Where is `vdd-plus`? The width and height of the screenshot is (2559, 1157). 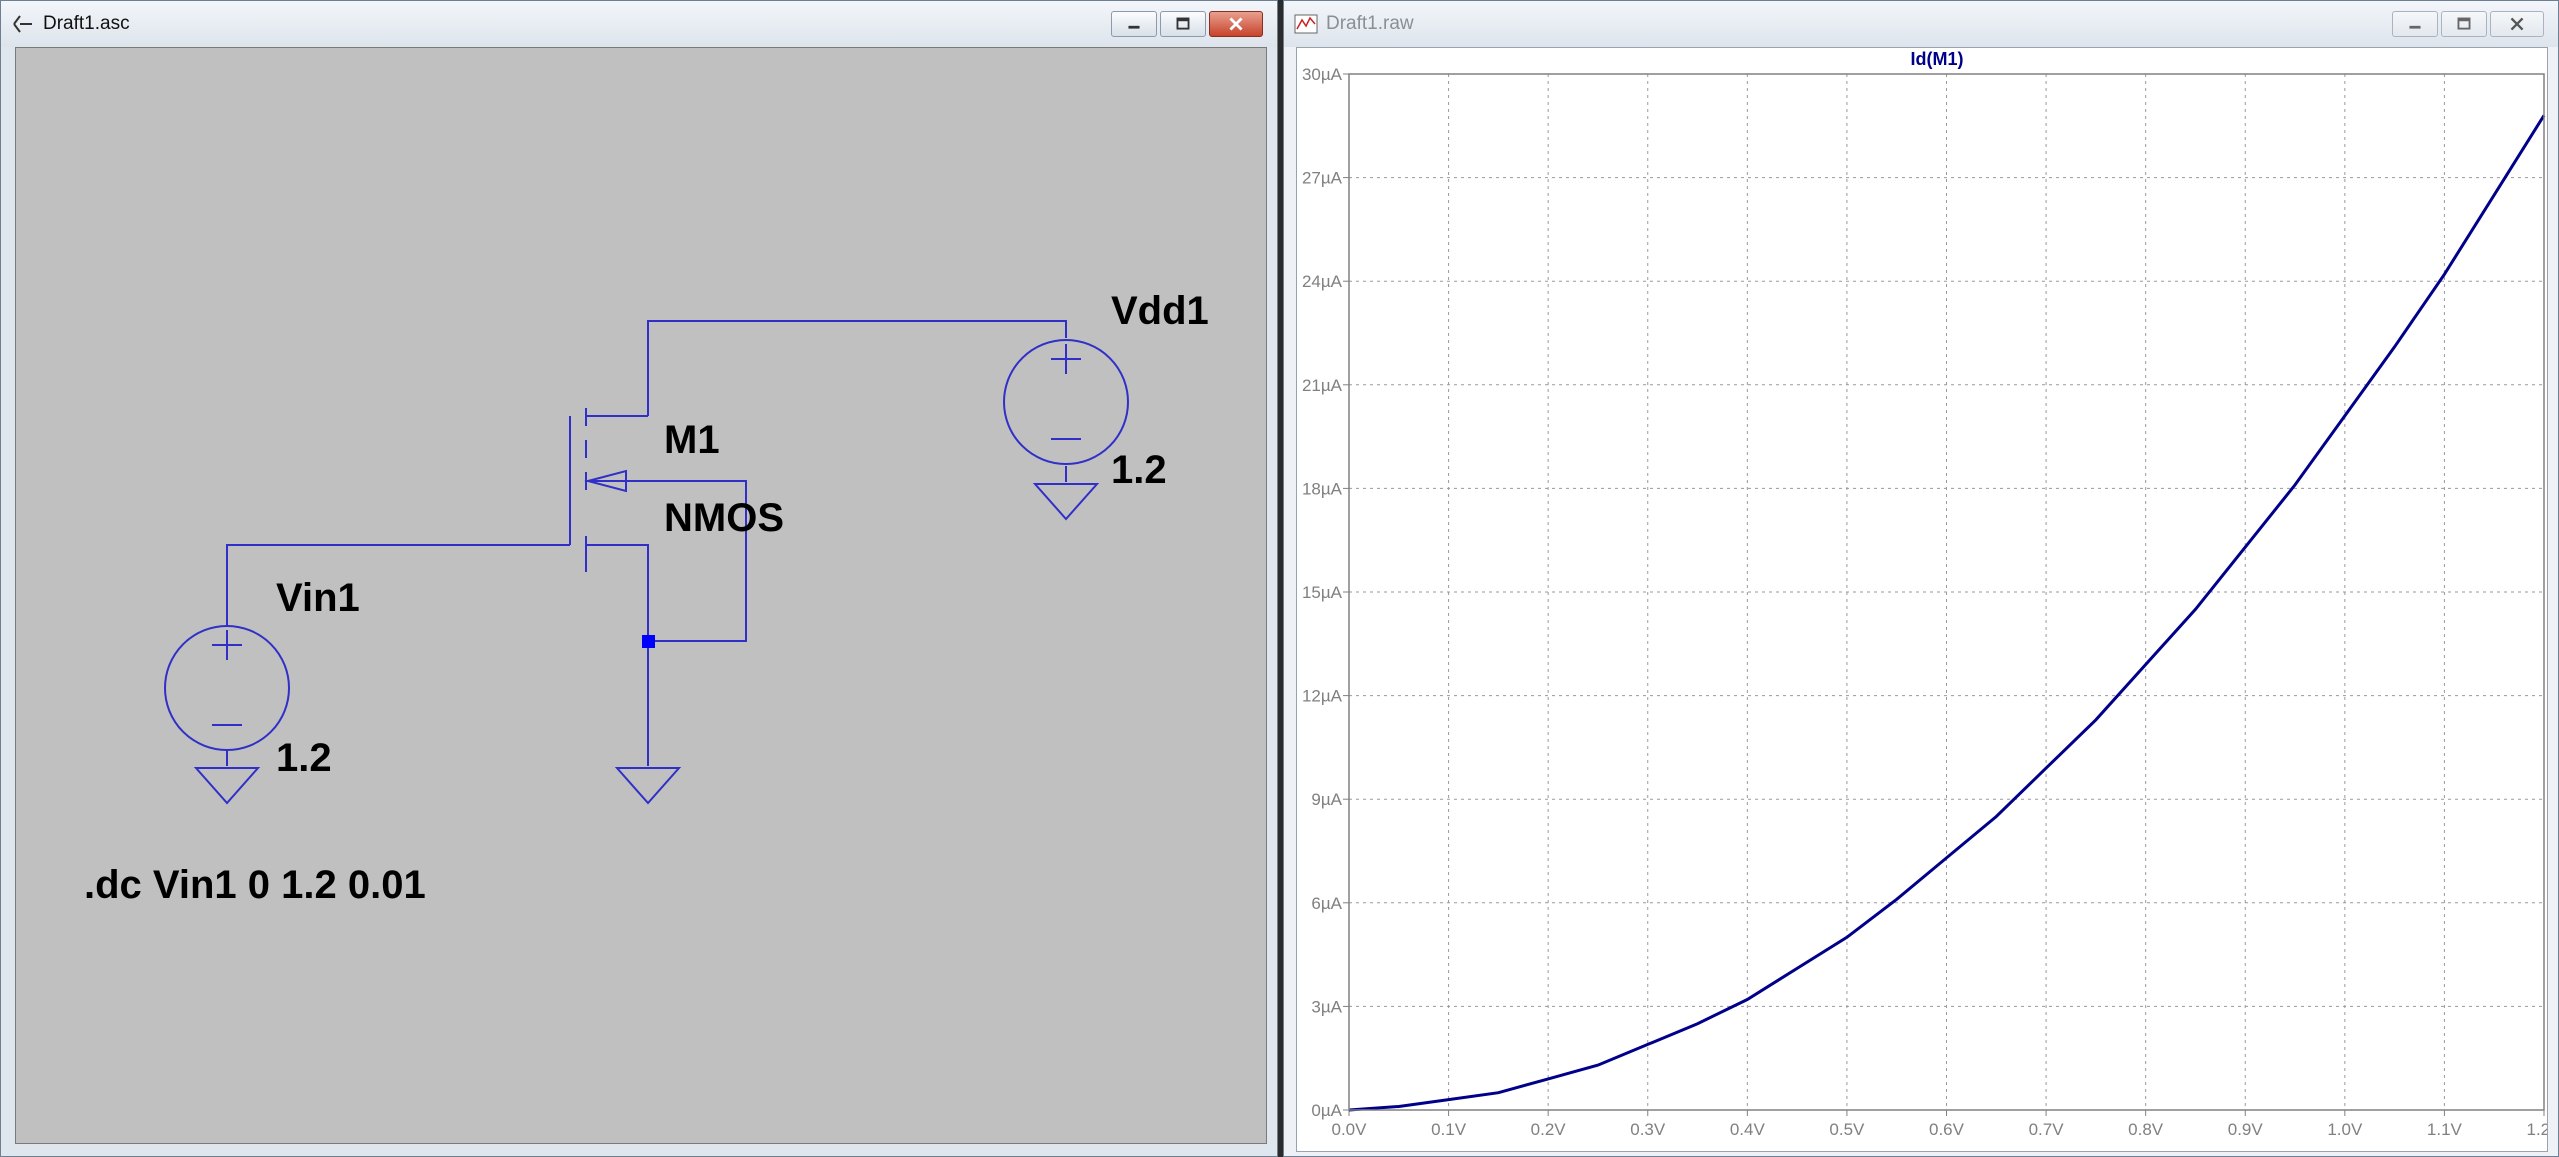 vdd-plus is located at coordinates (1066, 359).